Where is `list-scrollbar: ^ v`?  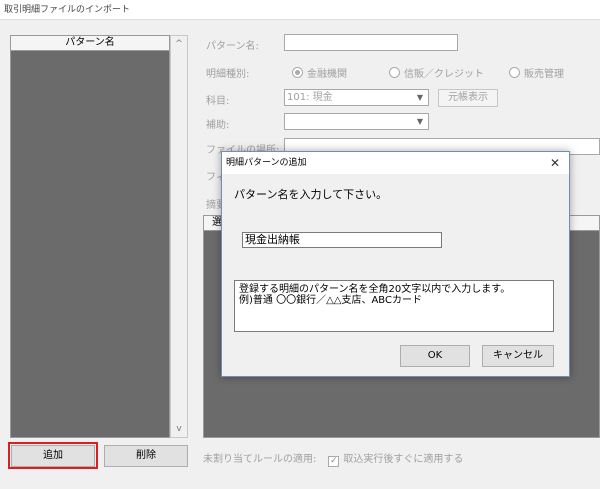 list-scrollbar: ^ v is located at coordinates (179, 236).